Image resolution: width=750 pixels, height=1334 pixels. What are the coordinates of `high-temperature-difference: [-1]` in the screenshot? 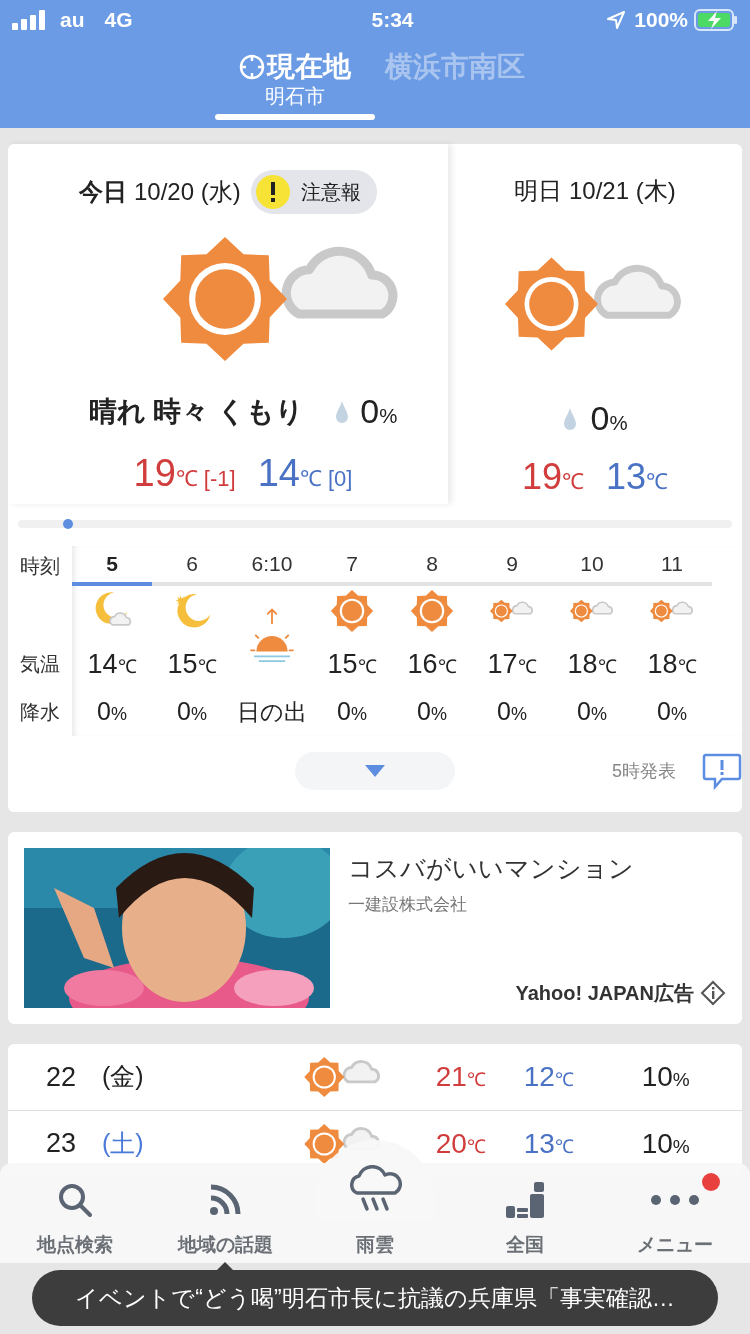 It's located at (219, 479).